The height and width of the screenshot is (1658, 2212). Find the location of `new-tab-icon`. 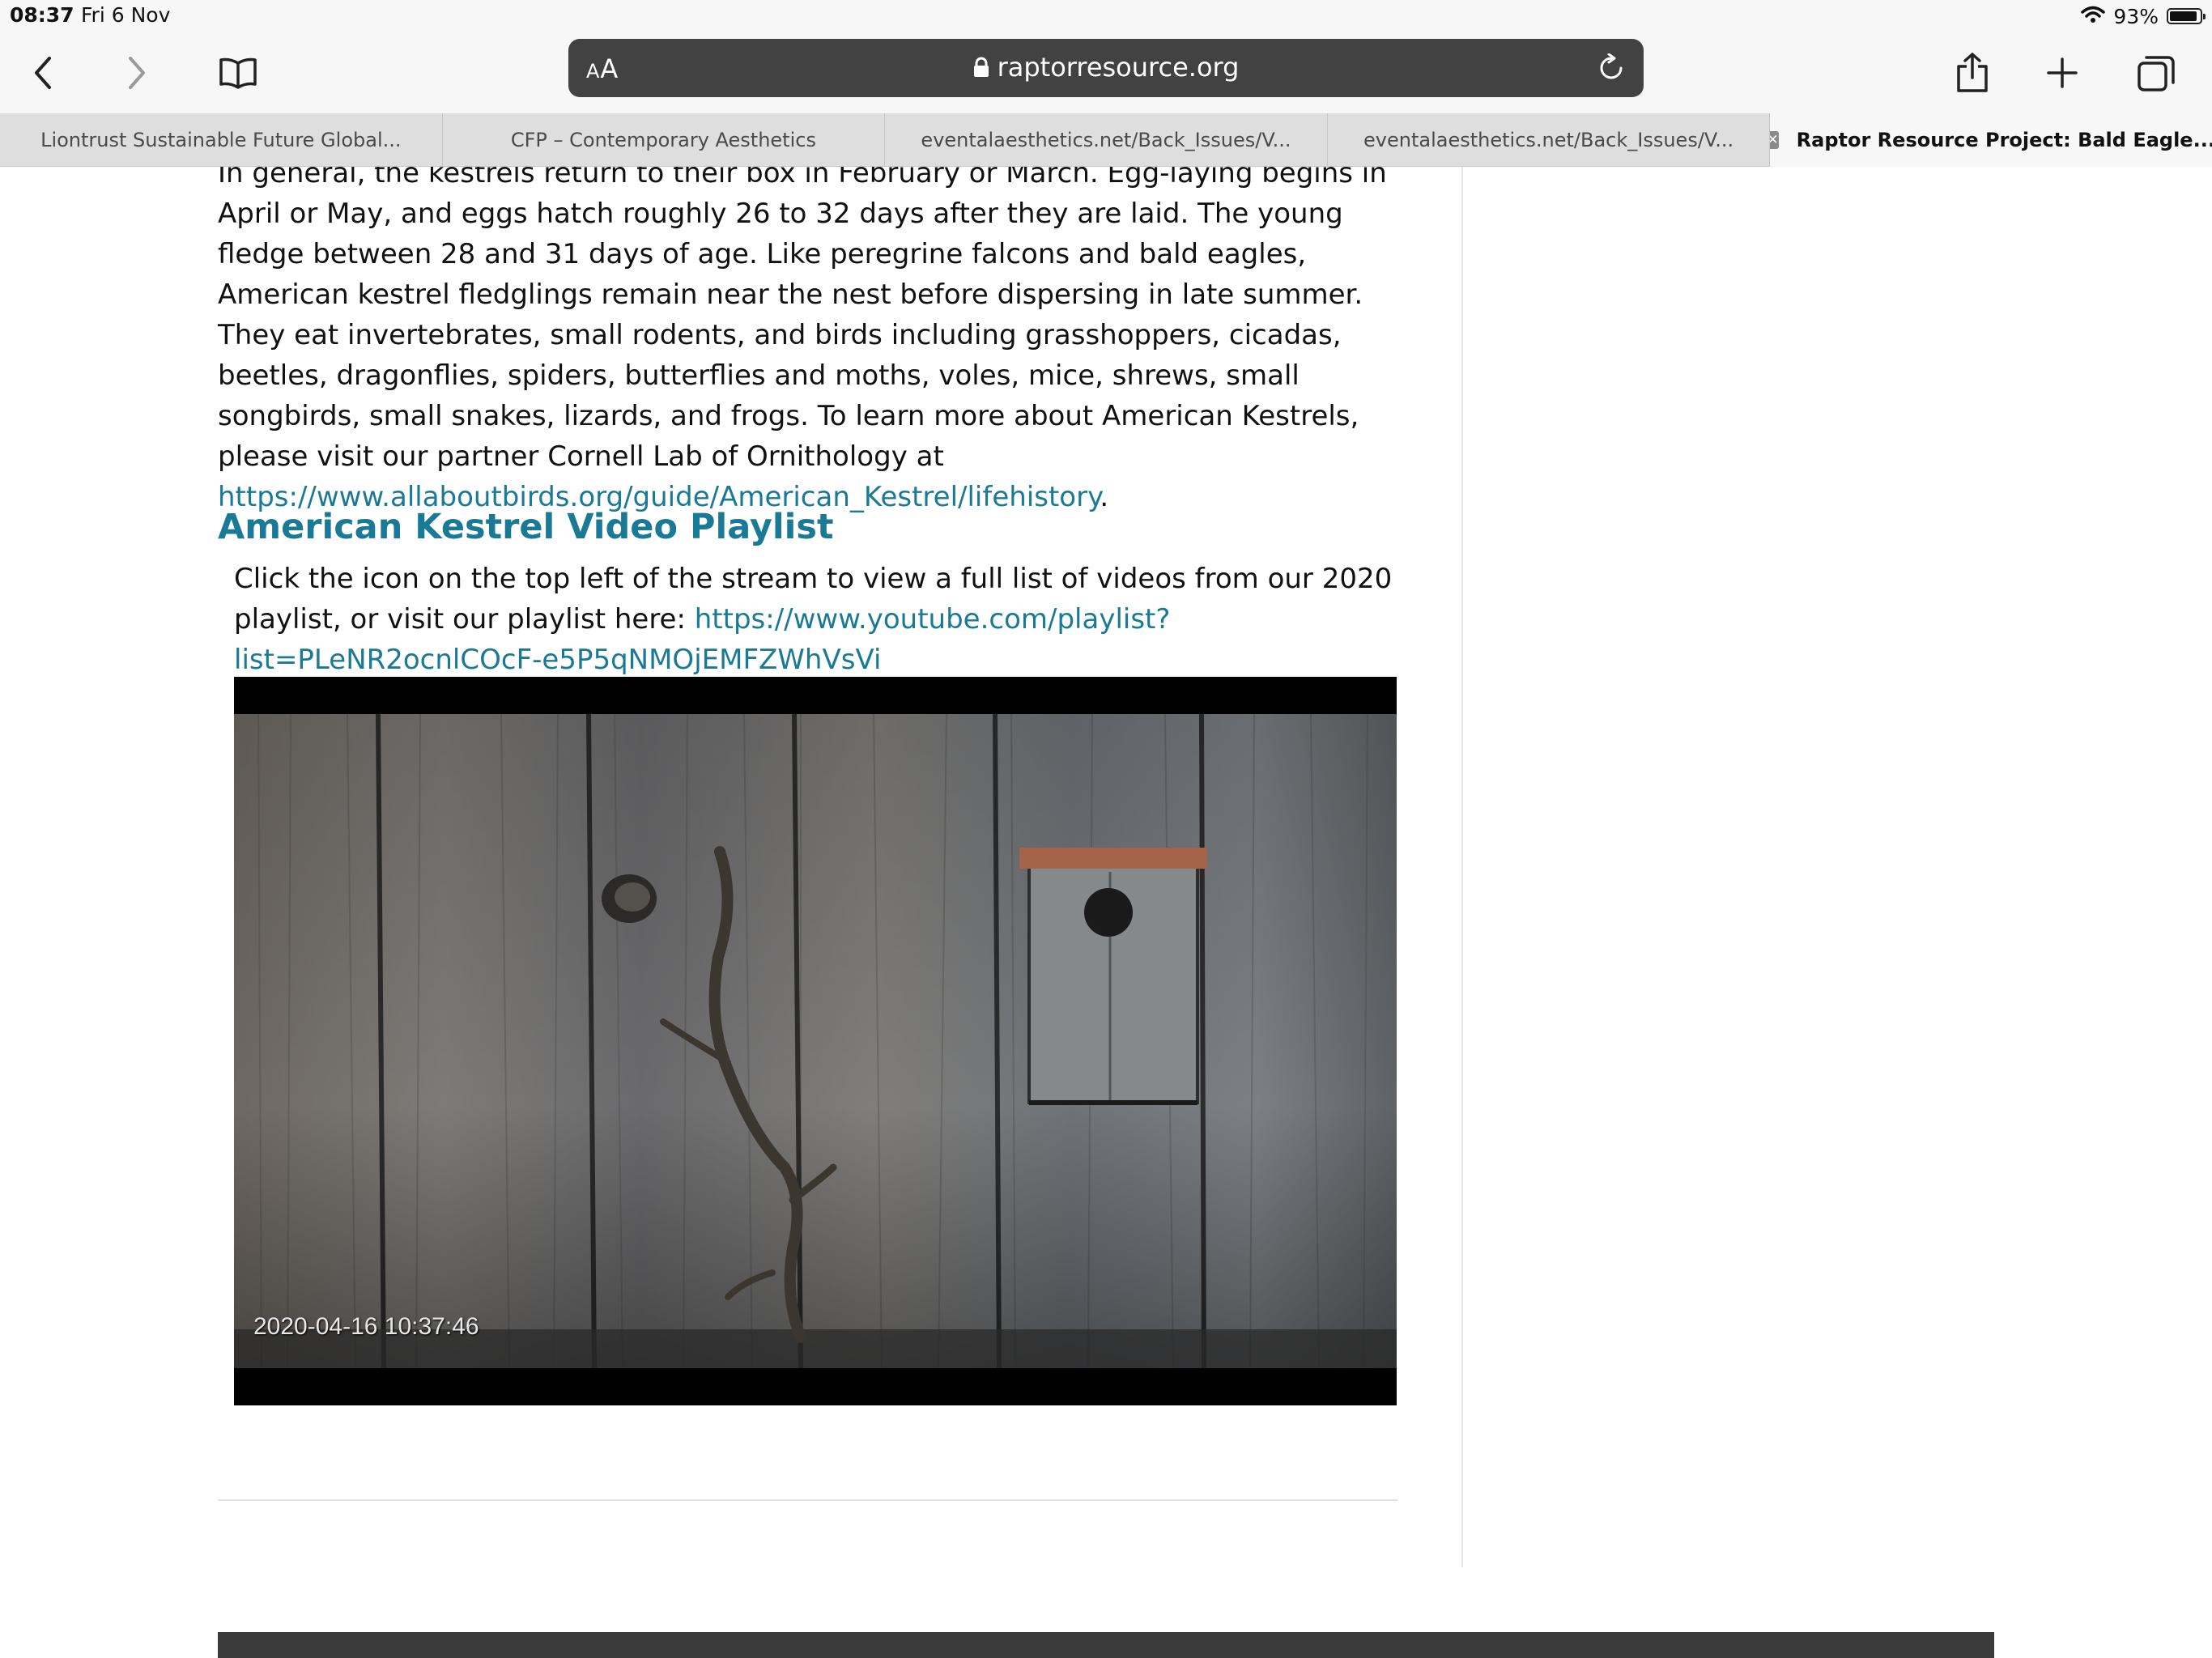

new-tab-icon is located at coordinates (2063, 72).